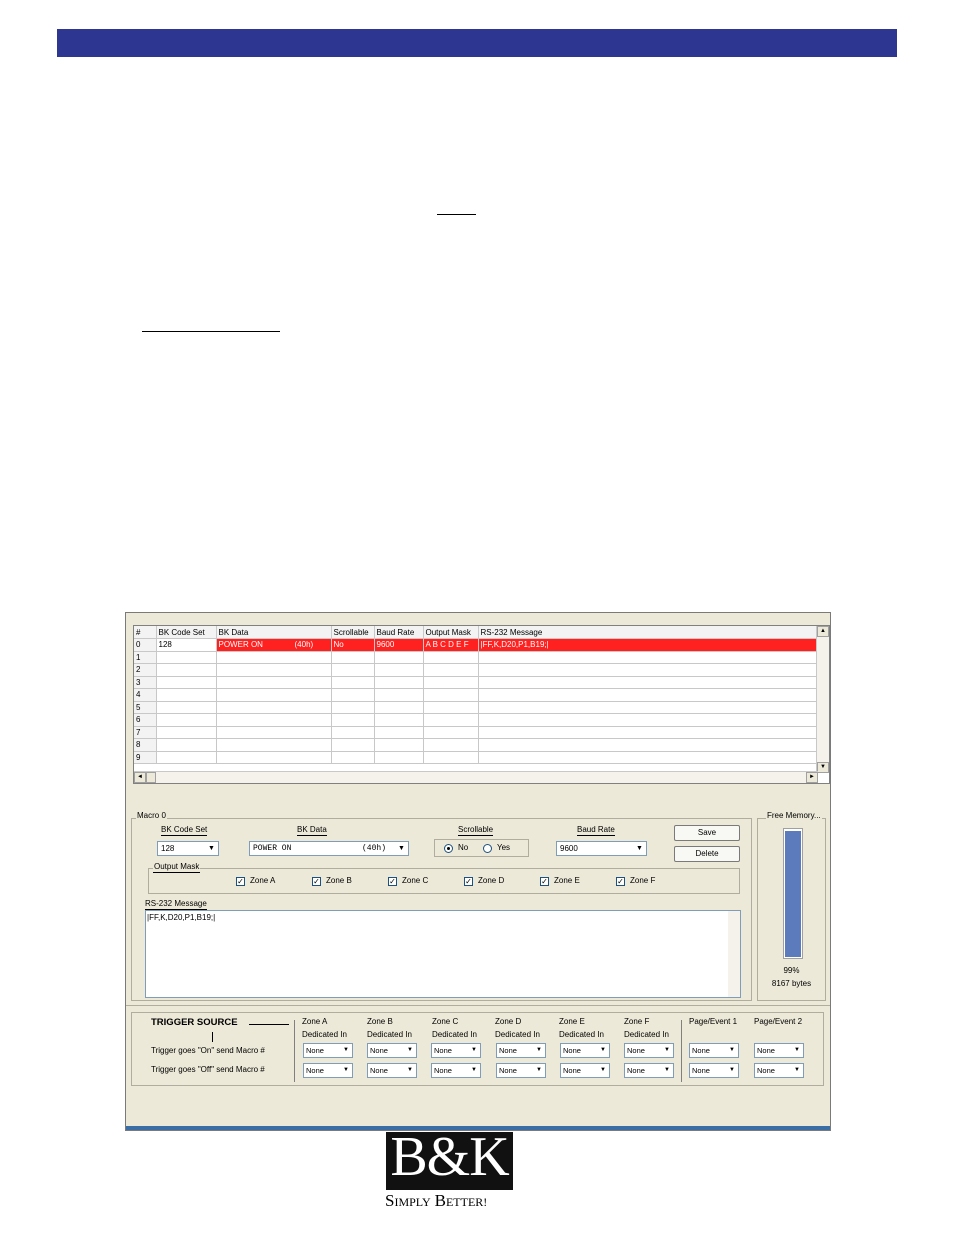  What do you see at coordinates (503, 848) in the screenshot?
I see `scrollable-yes-label: Yes` at bounding box center [503, 848].